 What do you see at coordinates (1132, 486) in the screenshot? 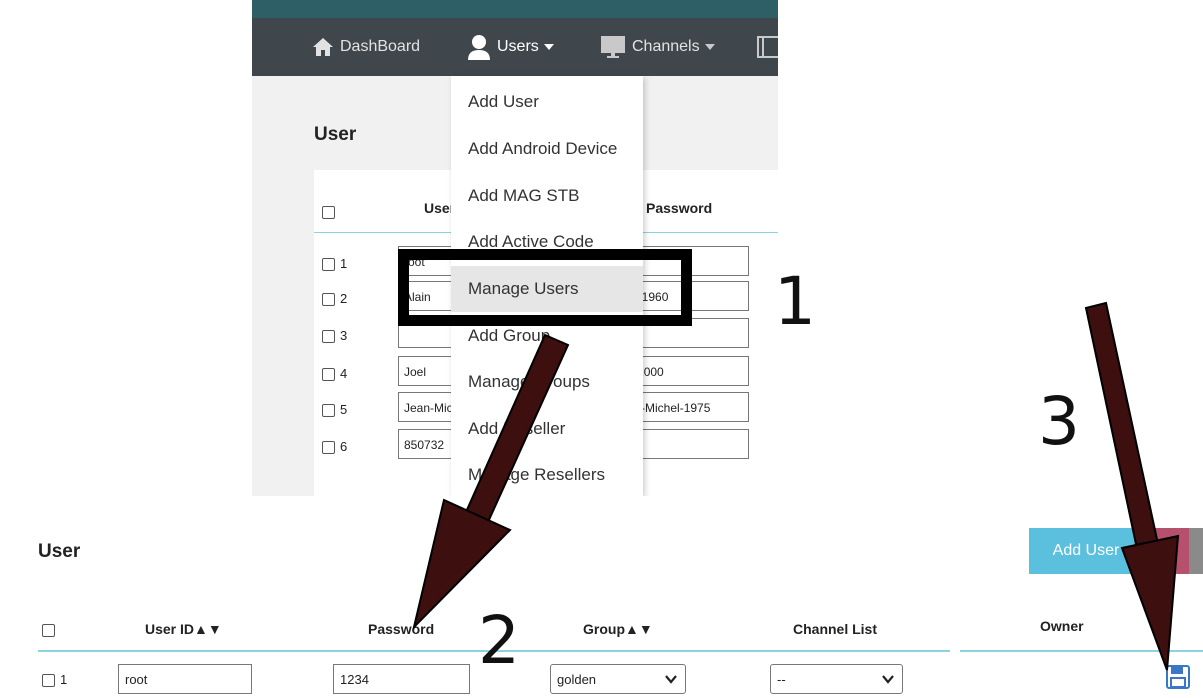
I see `arrow-to-save` at bounding box center [1132, 486].